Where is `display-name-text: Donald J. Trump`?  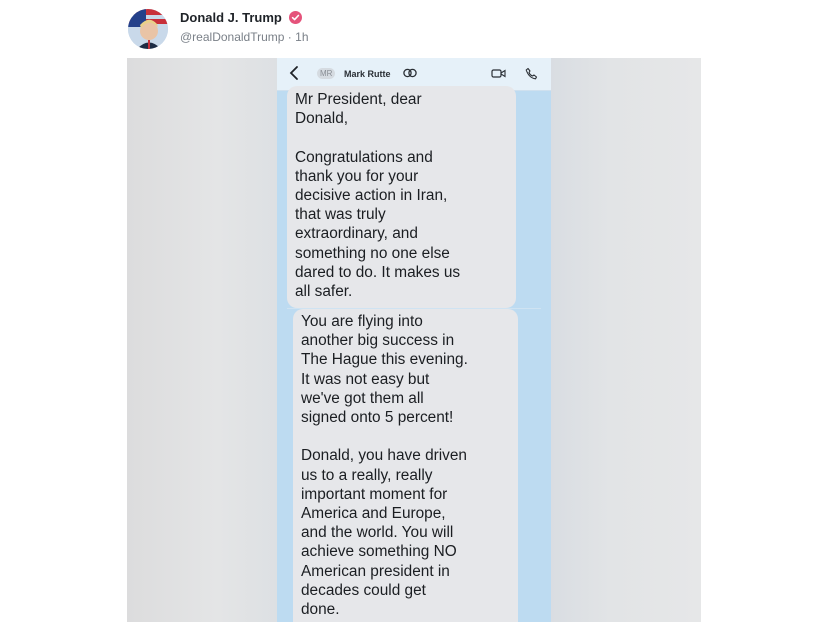
display-name-text: Donald J. Trump is located at coordinates (231, 17).